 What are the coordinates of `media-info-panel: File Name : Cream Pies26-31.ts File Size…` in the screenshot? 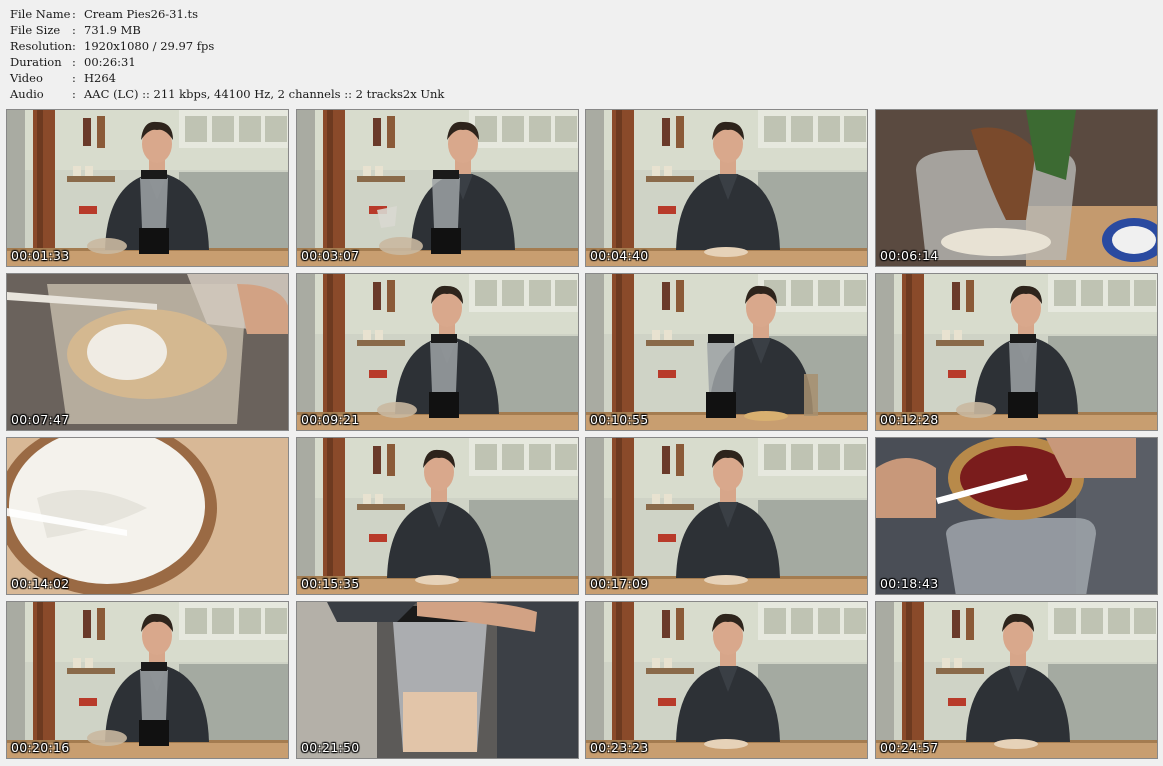 It's located at (227, 54).